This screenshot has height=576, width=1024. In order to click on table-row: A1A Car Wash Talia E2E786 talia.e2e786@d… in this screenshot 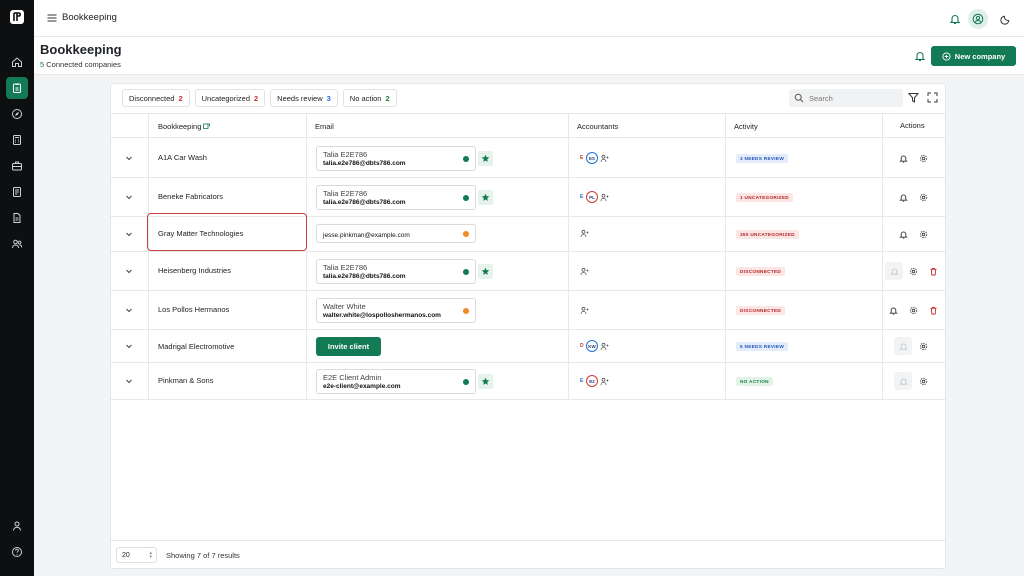, I will do `click(528, 158)`.